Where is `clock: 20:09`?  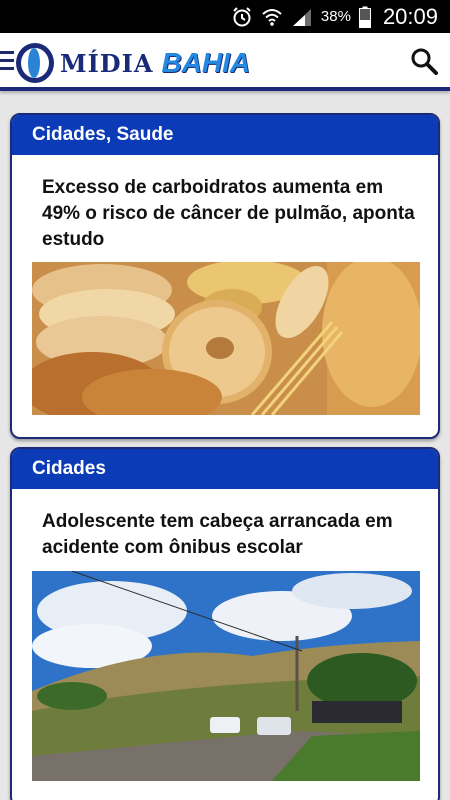
clock: 20:09 is located at coordinates (410, 16).